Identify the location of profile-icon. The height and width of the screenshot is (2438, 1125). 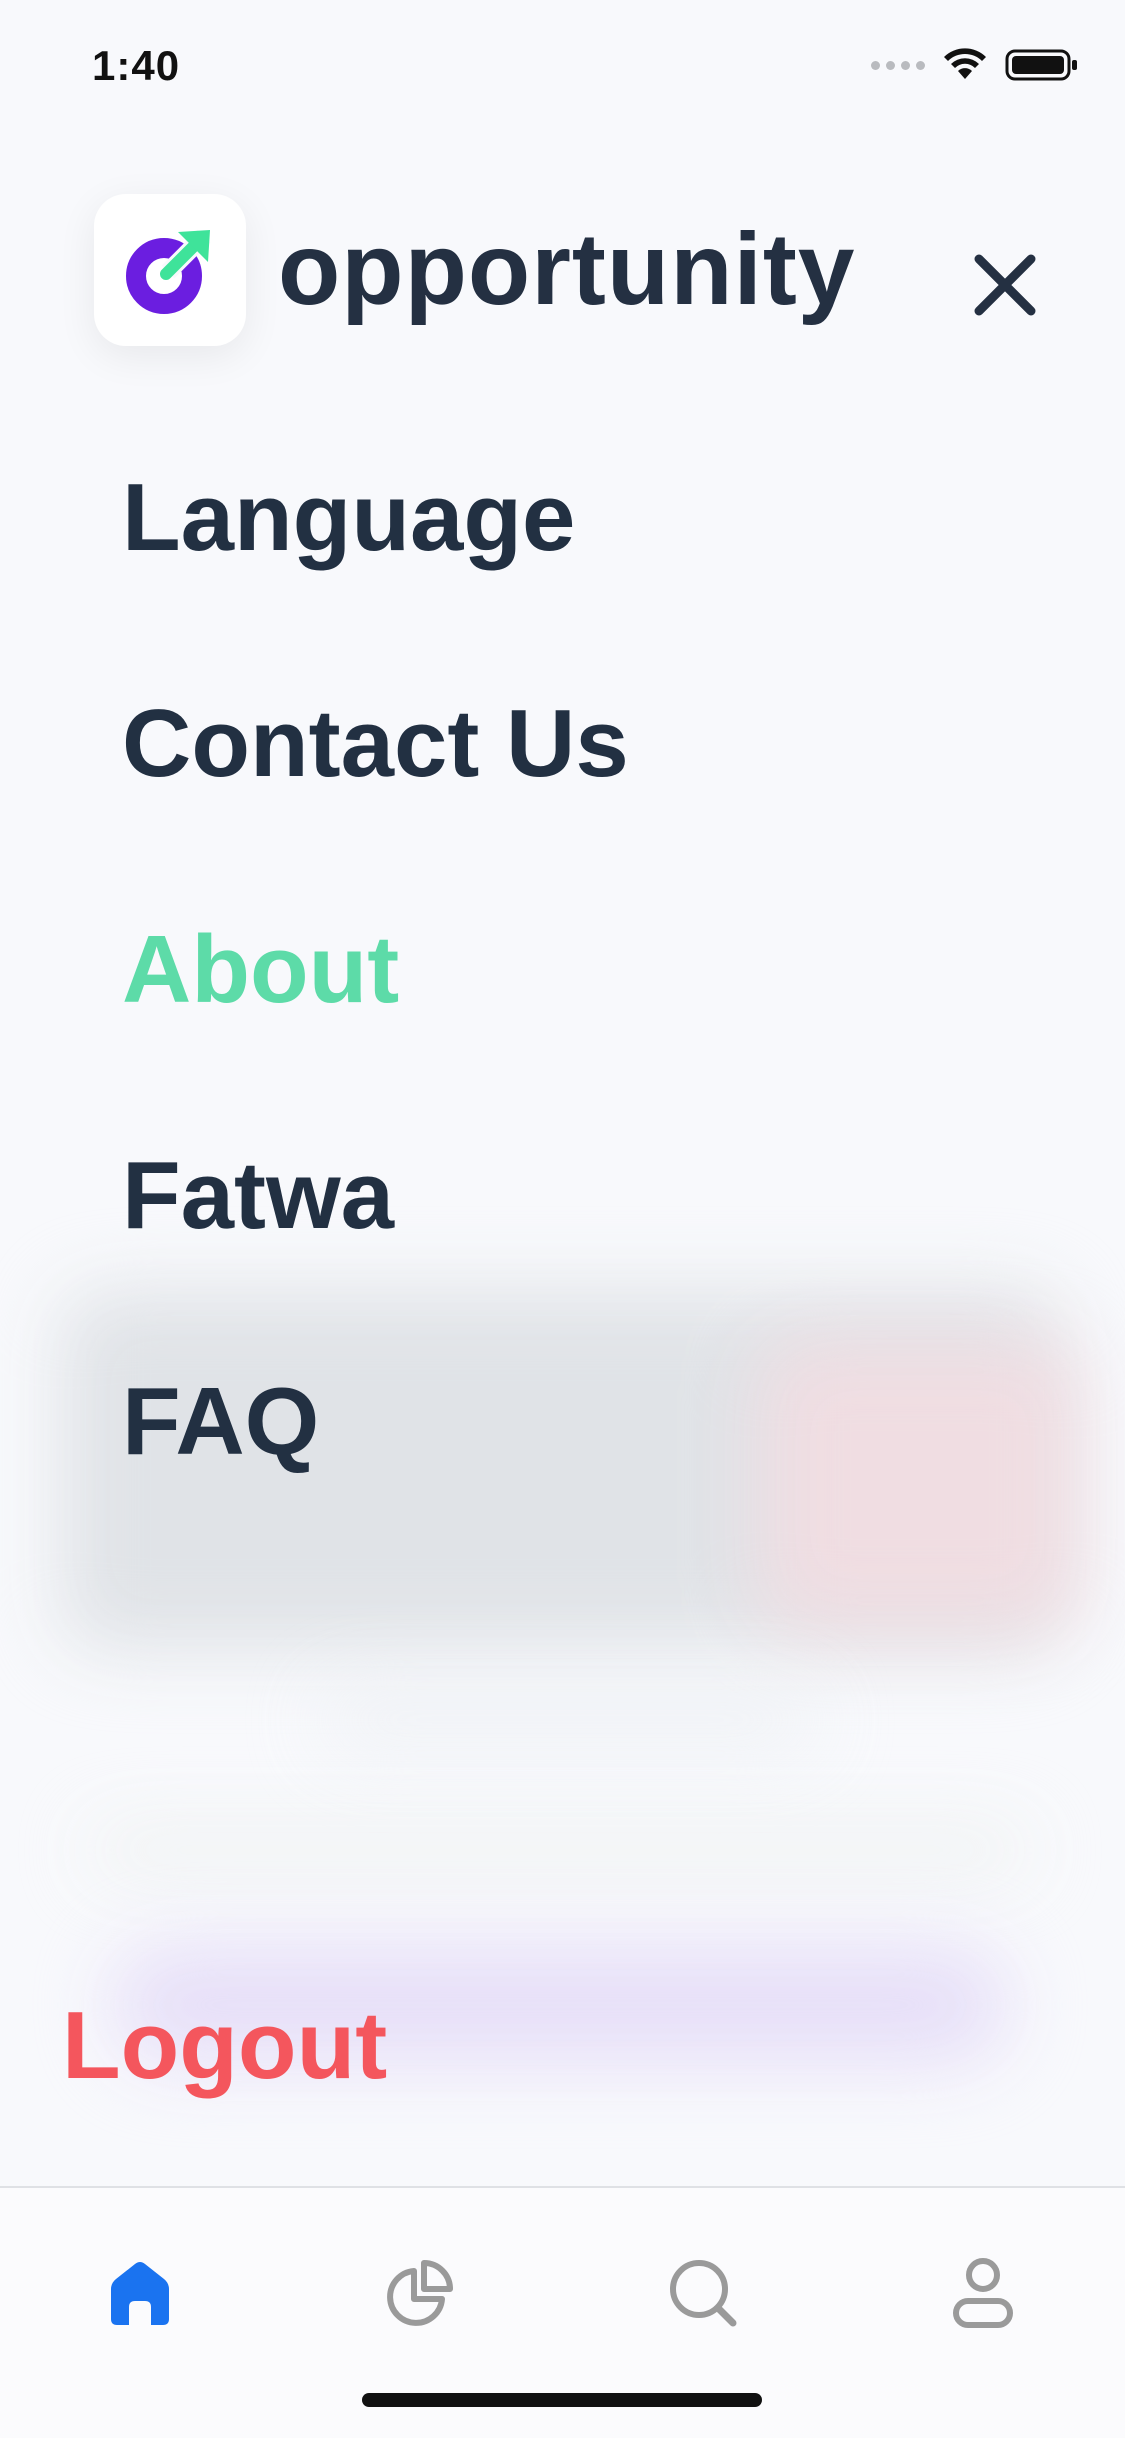
(983, 2293).